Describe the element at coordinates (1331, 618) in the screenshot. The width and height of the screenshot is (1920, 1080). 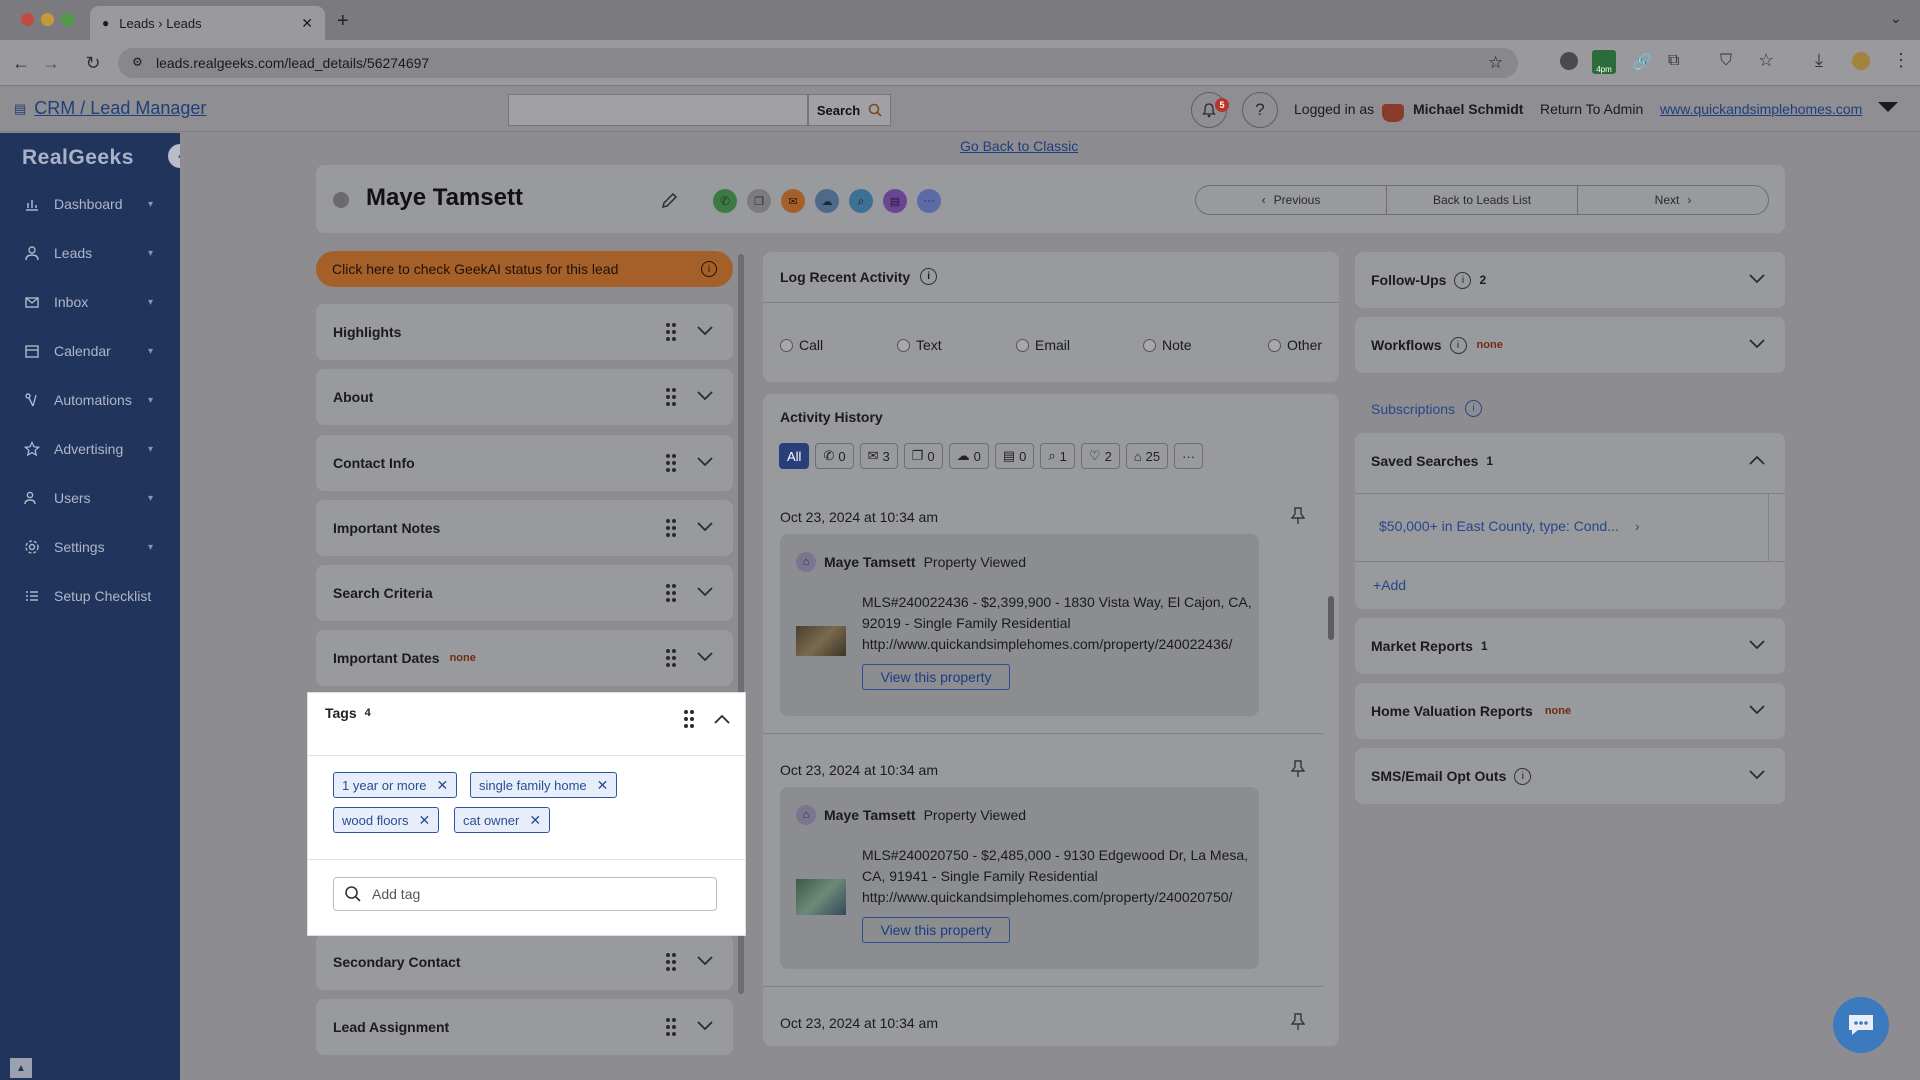
I see `activity-history-scrollbar` at that location.